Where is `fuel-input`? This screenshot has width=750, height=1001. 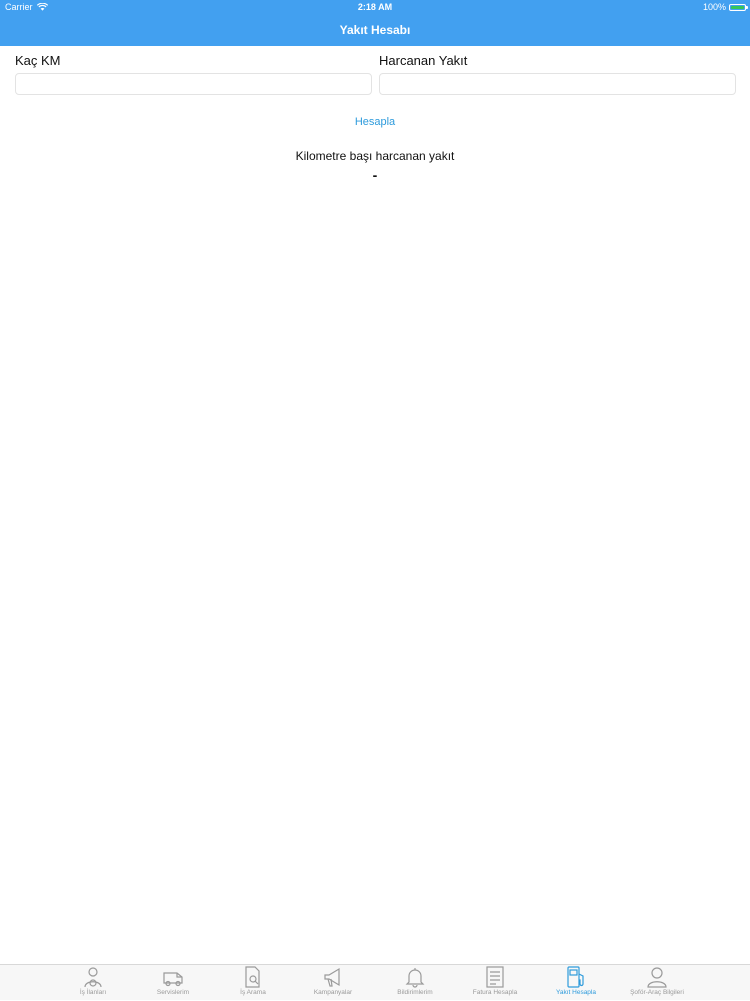 fuel-input is located at coordinates (557, 84).